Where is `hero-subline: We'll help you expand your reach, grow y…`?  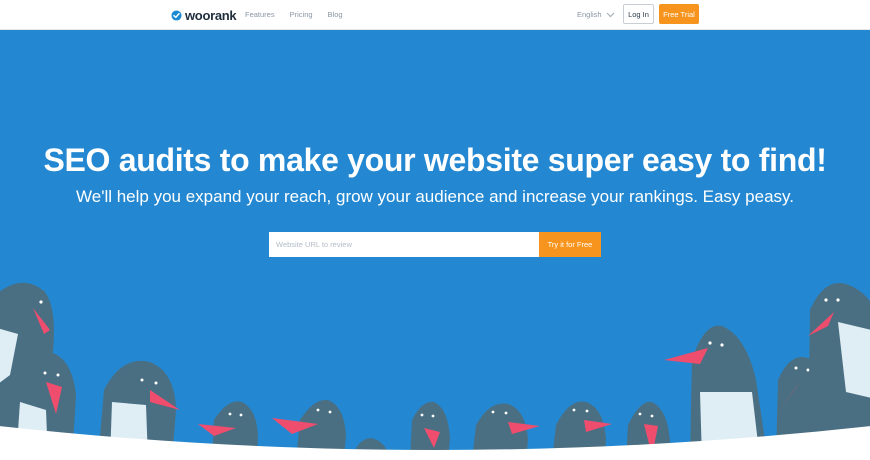 hero-subline: We'll help you expand your reach, grow y… is located at coordinates (435, 196).